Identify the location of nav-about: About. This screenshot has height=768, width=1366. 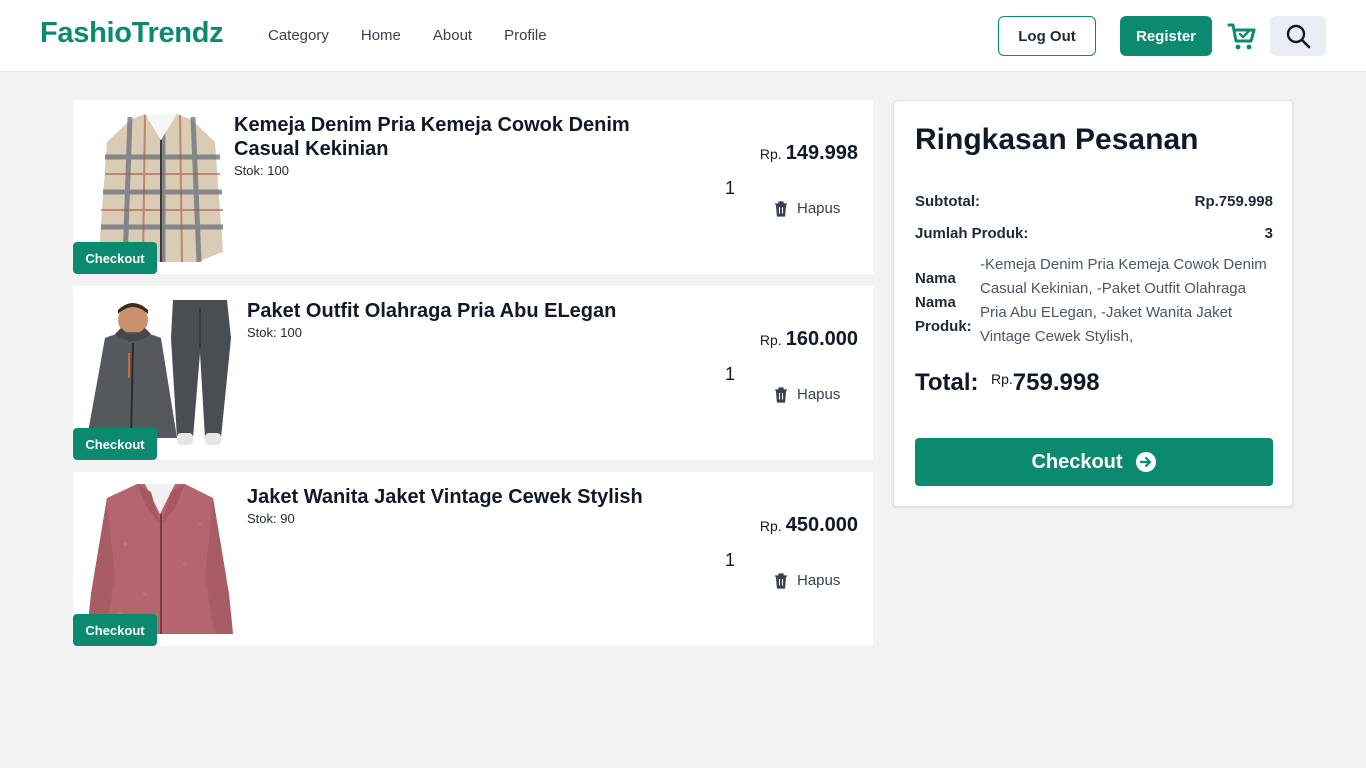
(452, 35).